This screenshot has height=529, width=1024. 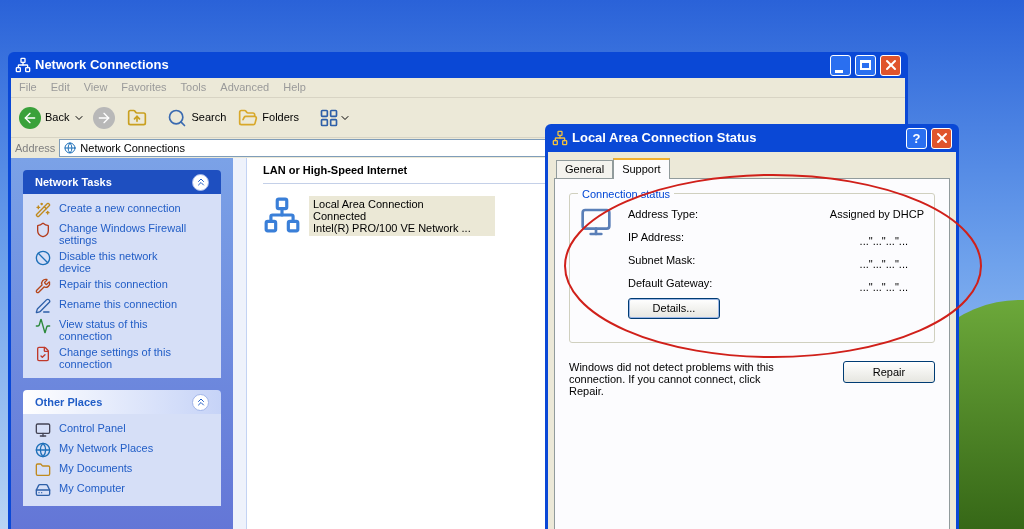 I want to click on task-link: Rename this connection, so click(x=124, y=304).